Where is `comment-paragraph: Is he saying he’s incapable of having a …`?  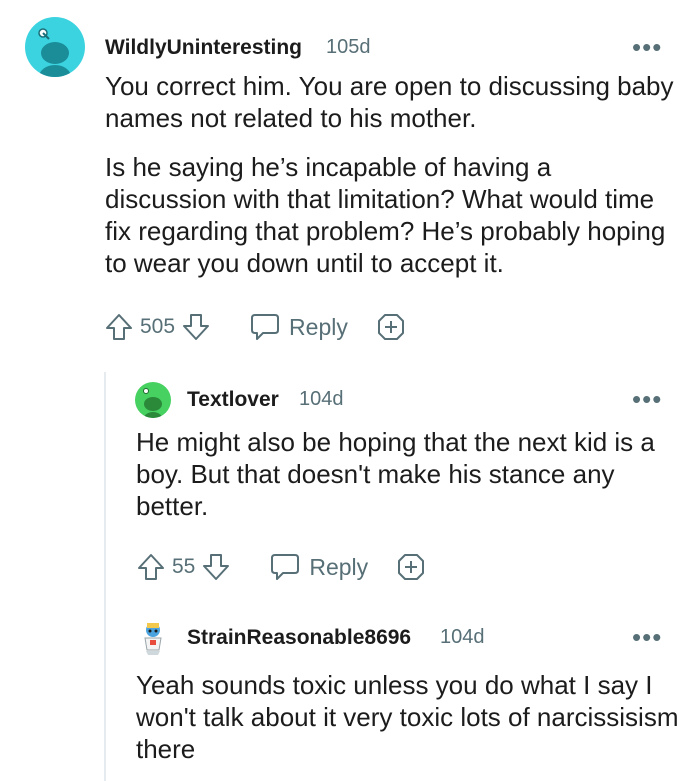 comment-paragraph: Is he saying he’s incapable of having a … is located at coordinates (385, 215).